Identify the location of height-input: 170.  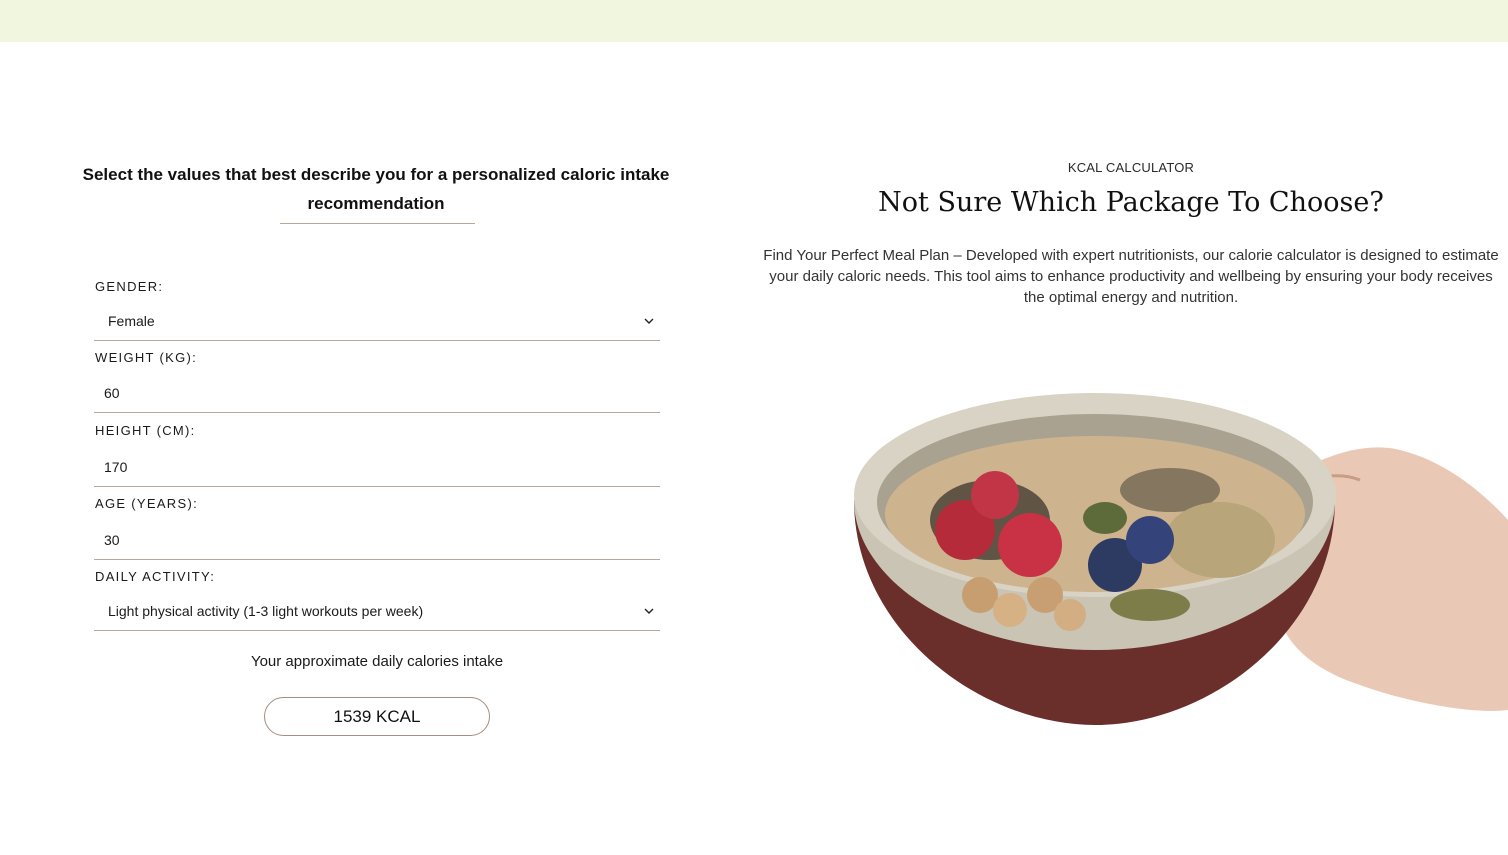
(377, 469).